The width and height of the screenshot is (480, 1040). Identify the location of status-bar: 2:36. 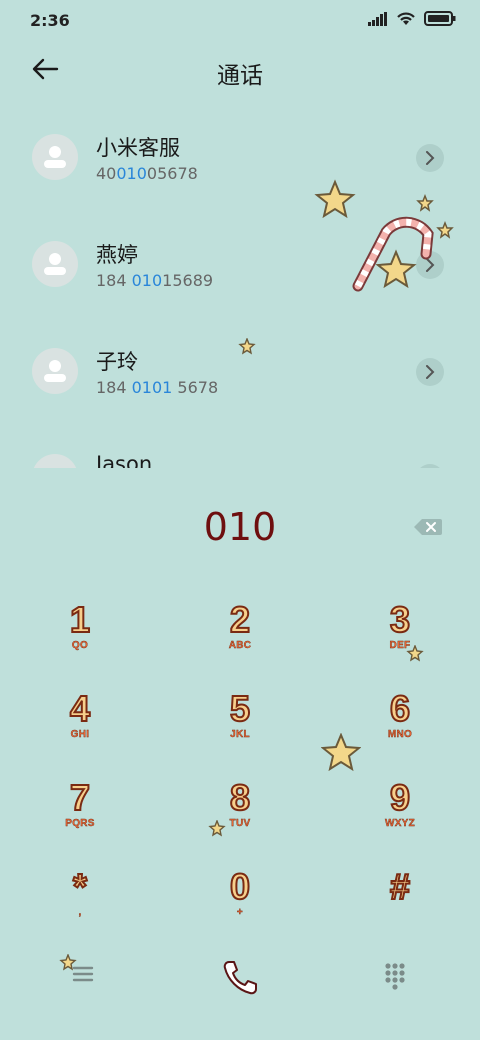
(240, 20).